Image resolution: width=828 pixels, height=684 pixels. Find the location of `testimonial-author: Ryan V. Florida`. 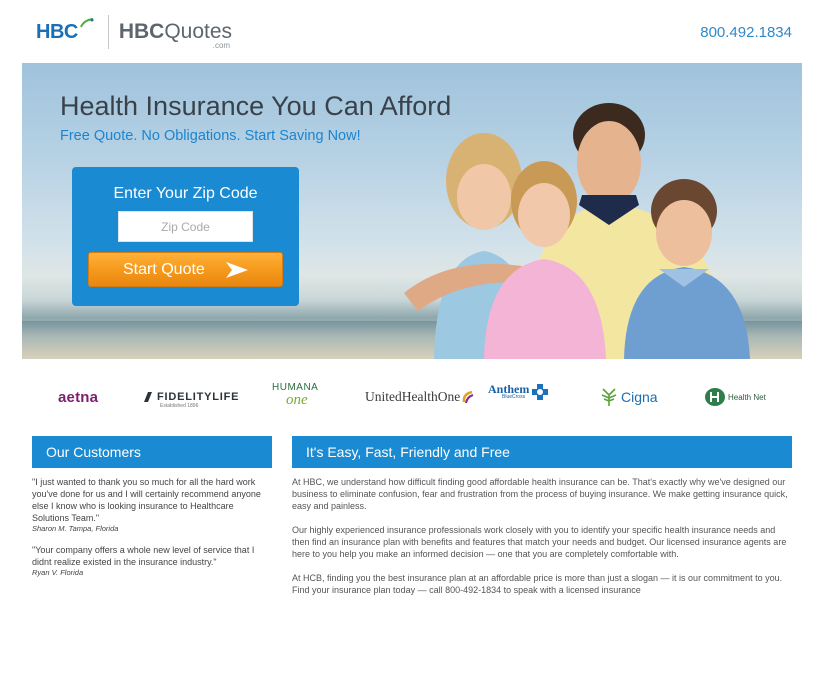

testimonial-author: Ryan V. Florida is located at coordinates (58, 572).